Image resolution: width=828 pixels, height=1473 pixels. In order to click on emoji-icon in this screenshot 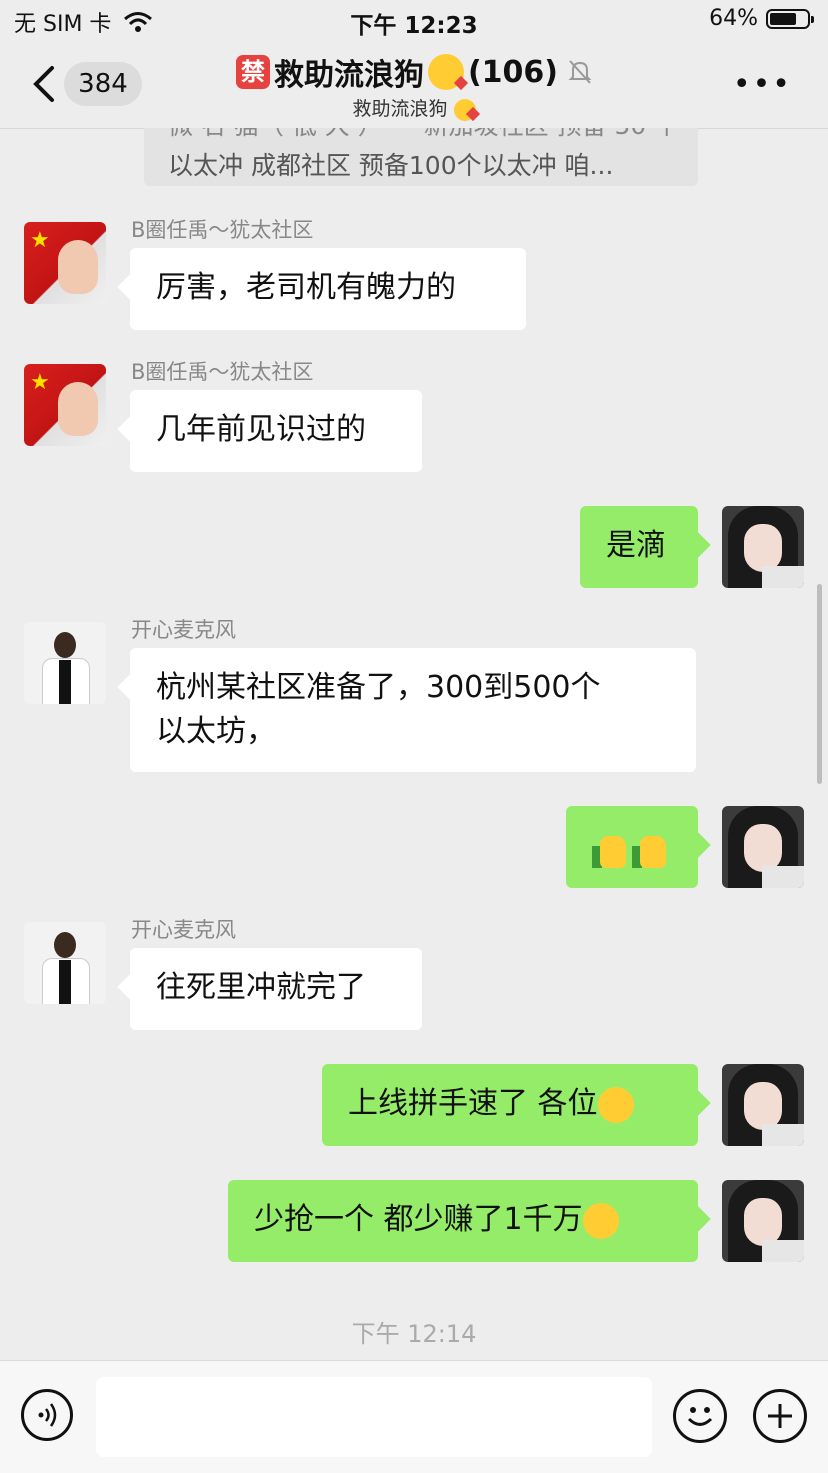, I will do `click(700, 1416)`.